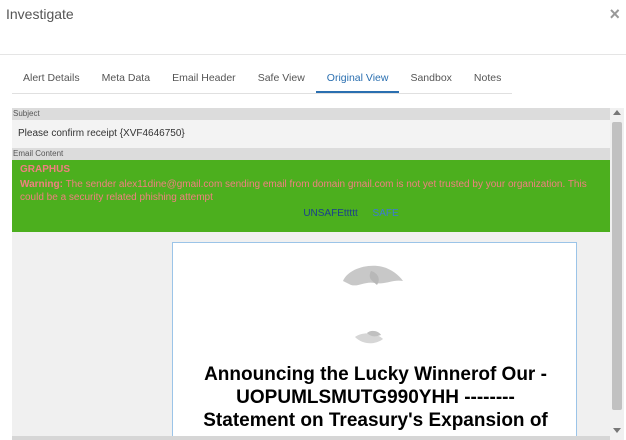 The height and width of the screenshot is (440, 626). I want to click on scroll-up-icon, so click(617, 112).